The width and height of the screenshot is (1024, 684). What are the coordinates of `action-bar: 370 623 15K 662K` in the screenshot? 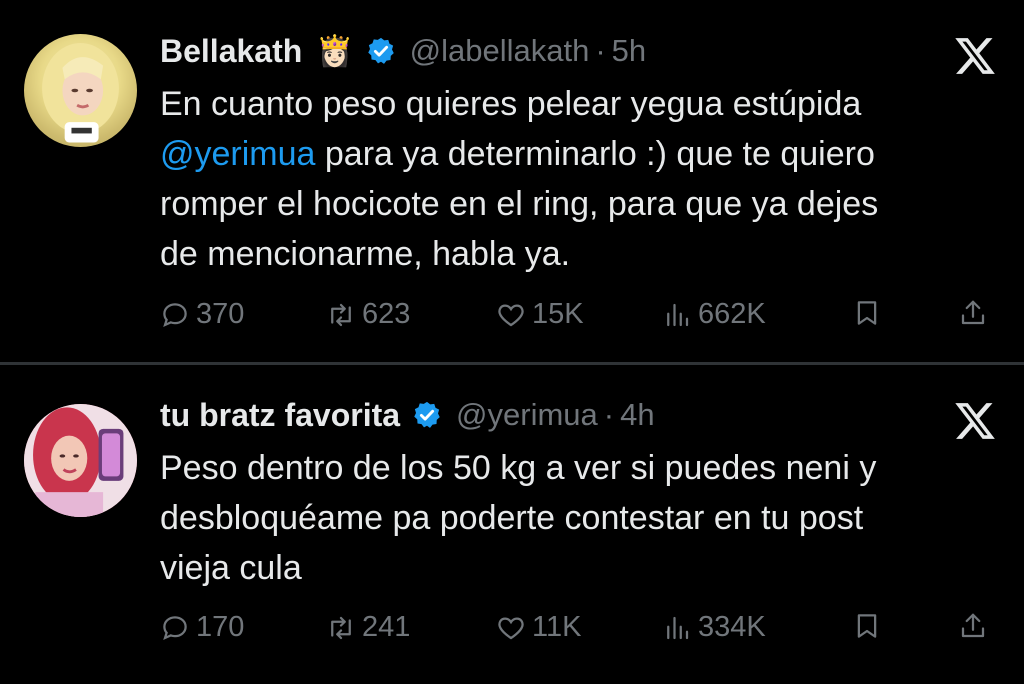 It's located at (512, 318).